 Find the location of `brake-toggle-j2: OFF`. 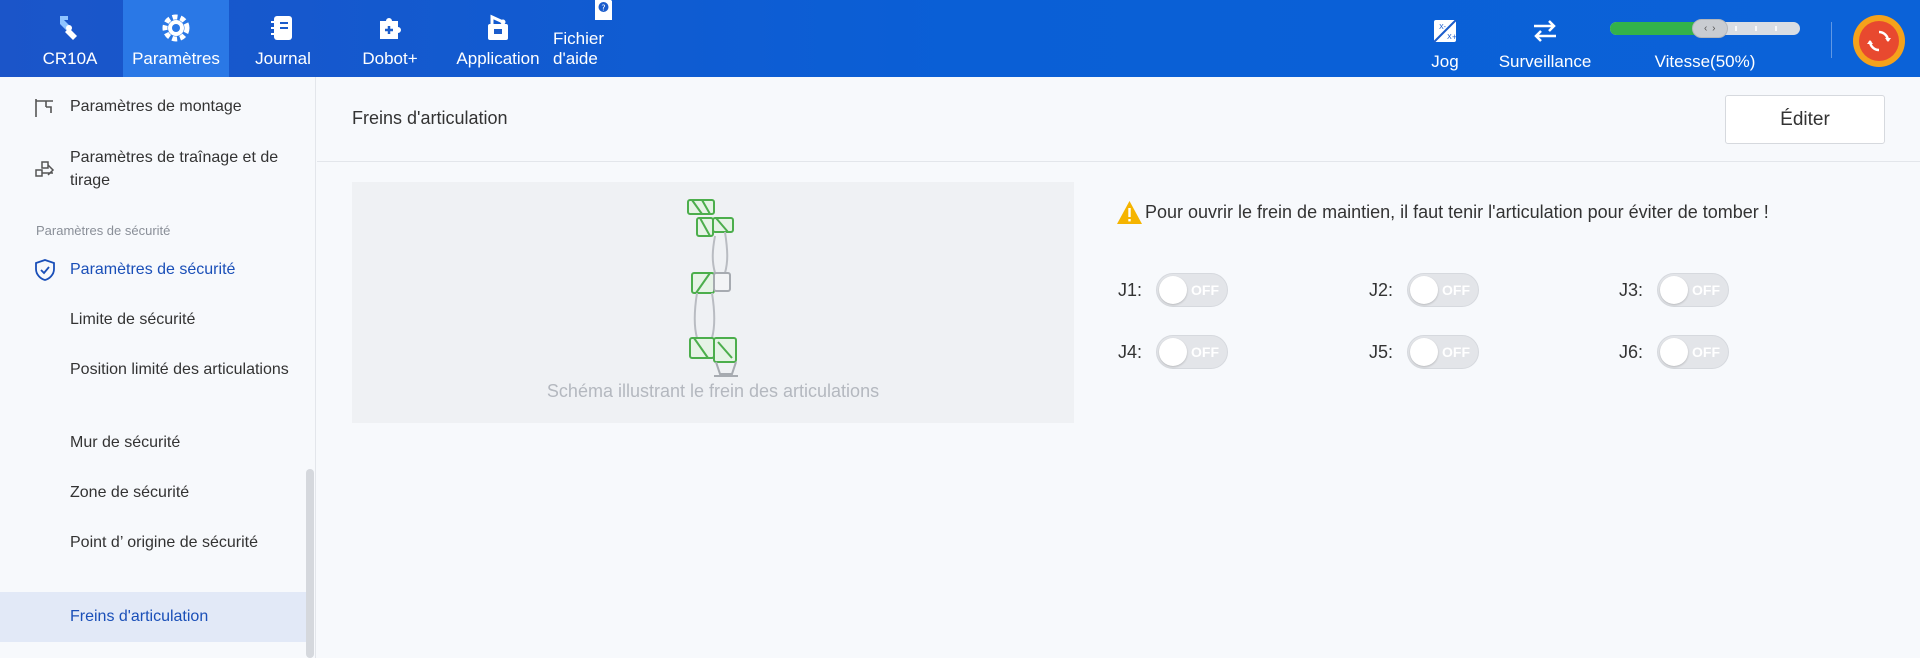

brake-toggle-j2: OFF is located at coordinates (1443, 290).